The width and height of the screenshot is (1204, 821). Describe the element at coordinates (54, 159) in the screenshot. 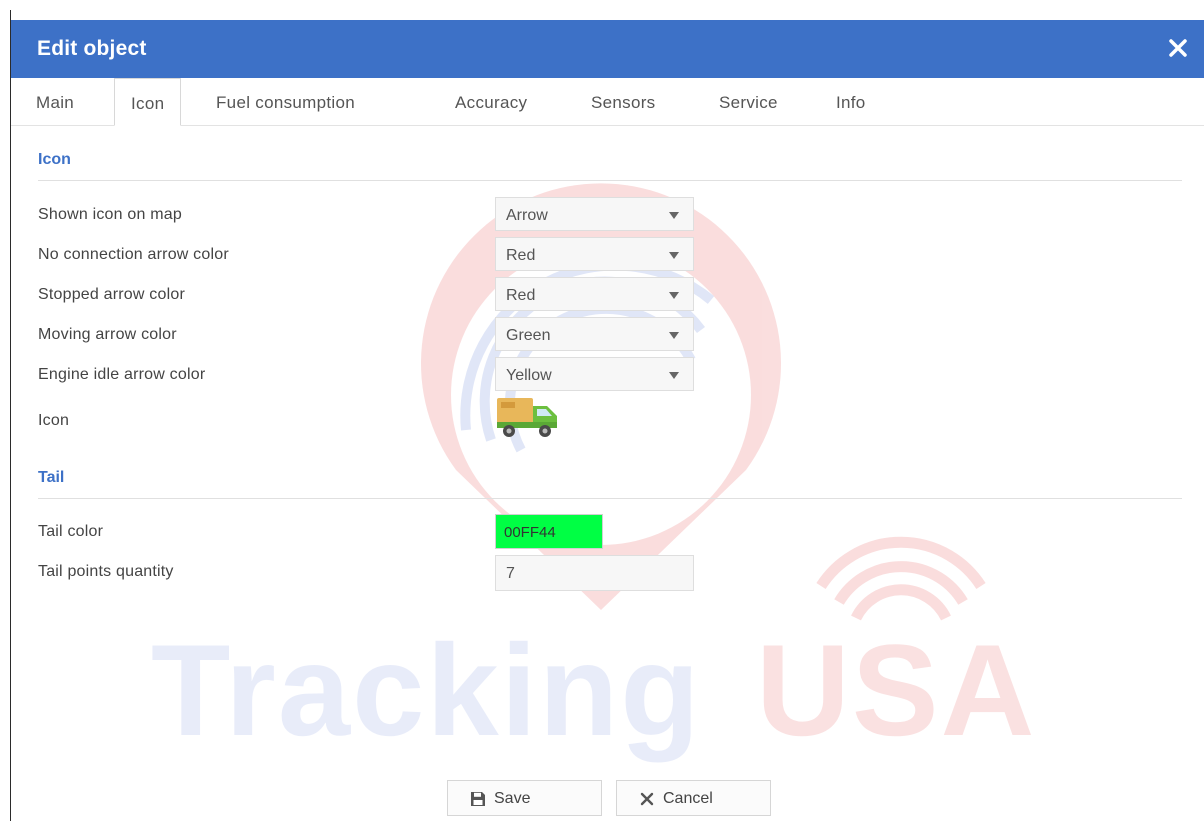

I see `section-title-icon: Icon` at that location.